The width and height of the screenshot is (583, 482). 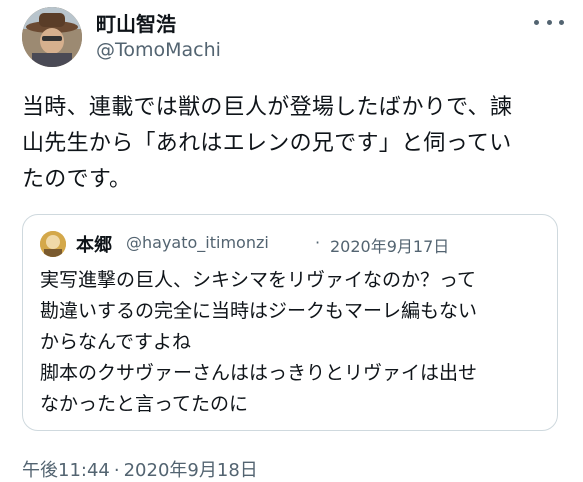 I want to click on quoted-tweet-date: 2020年9月17日, so click(x=390, y=246).